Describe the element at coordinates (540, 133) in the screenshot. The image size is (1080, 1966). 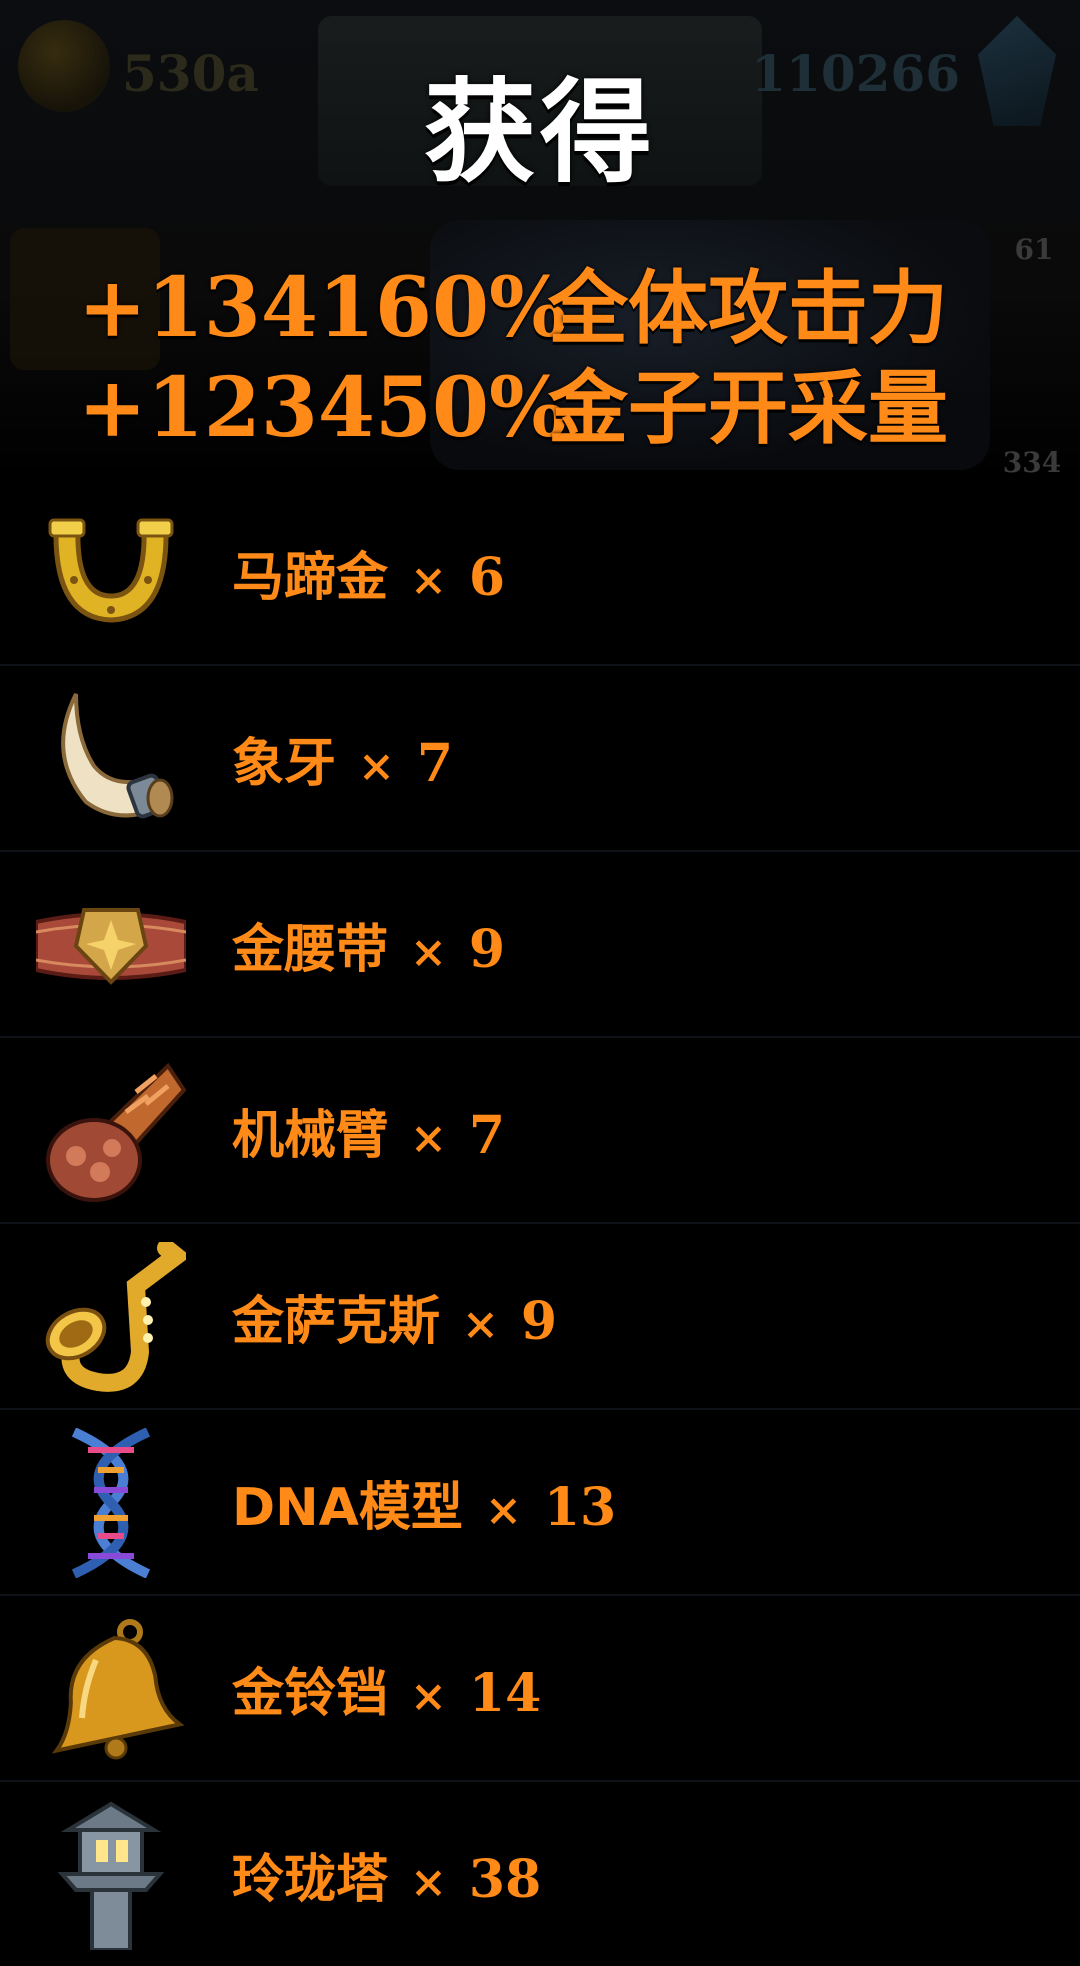
I see `page-title: 获得` at that location.